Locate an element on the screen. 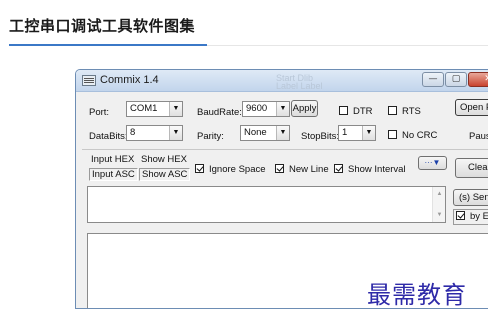  window-titlebar: Commix 1.4 Start DlibLabel Label — ▢ ✕ is located at coordinates (282, 81).